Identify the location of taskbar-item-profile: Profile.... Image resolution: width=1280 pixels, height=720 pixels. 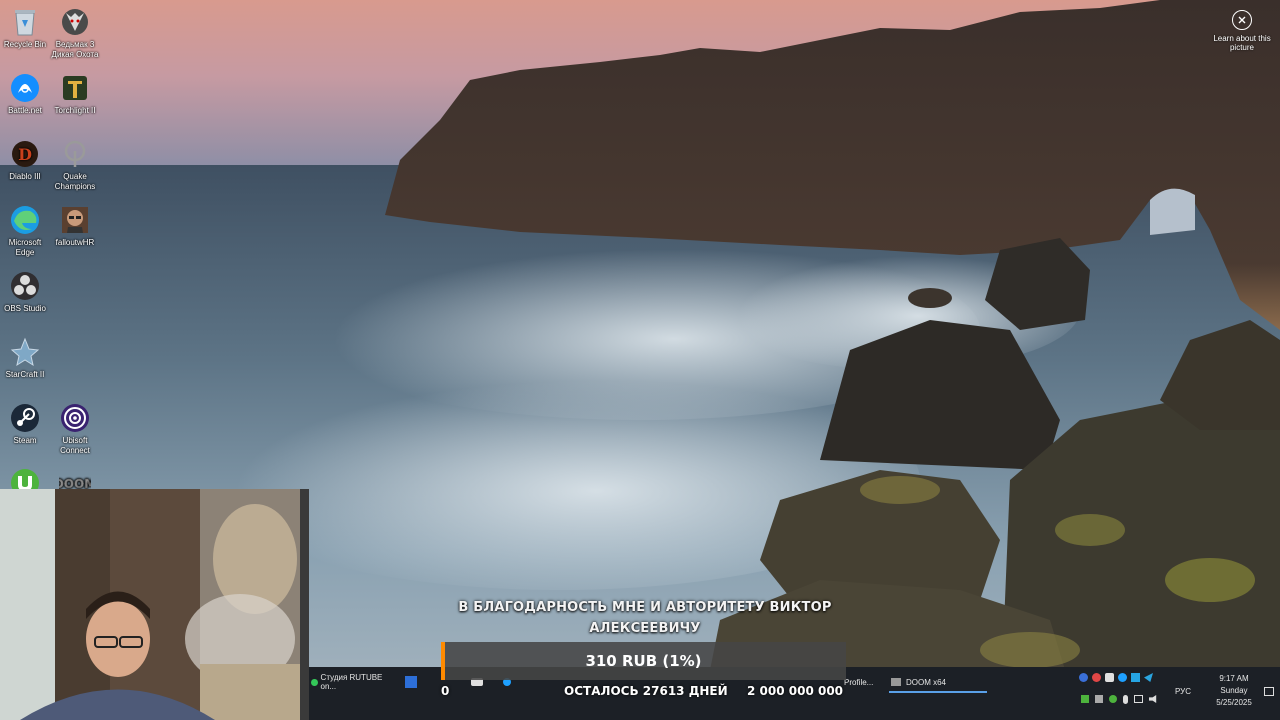
(864, 682).